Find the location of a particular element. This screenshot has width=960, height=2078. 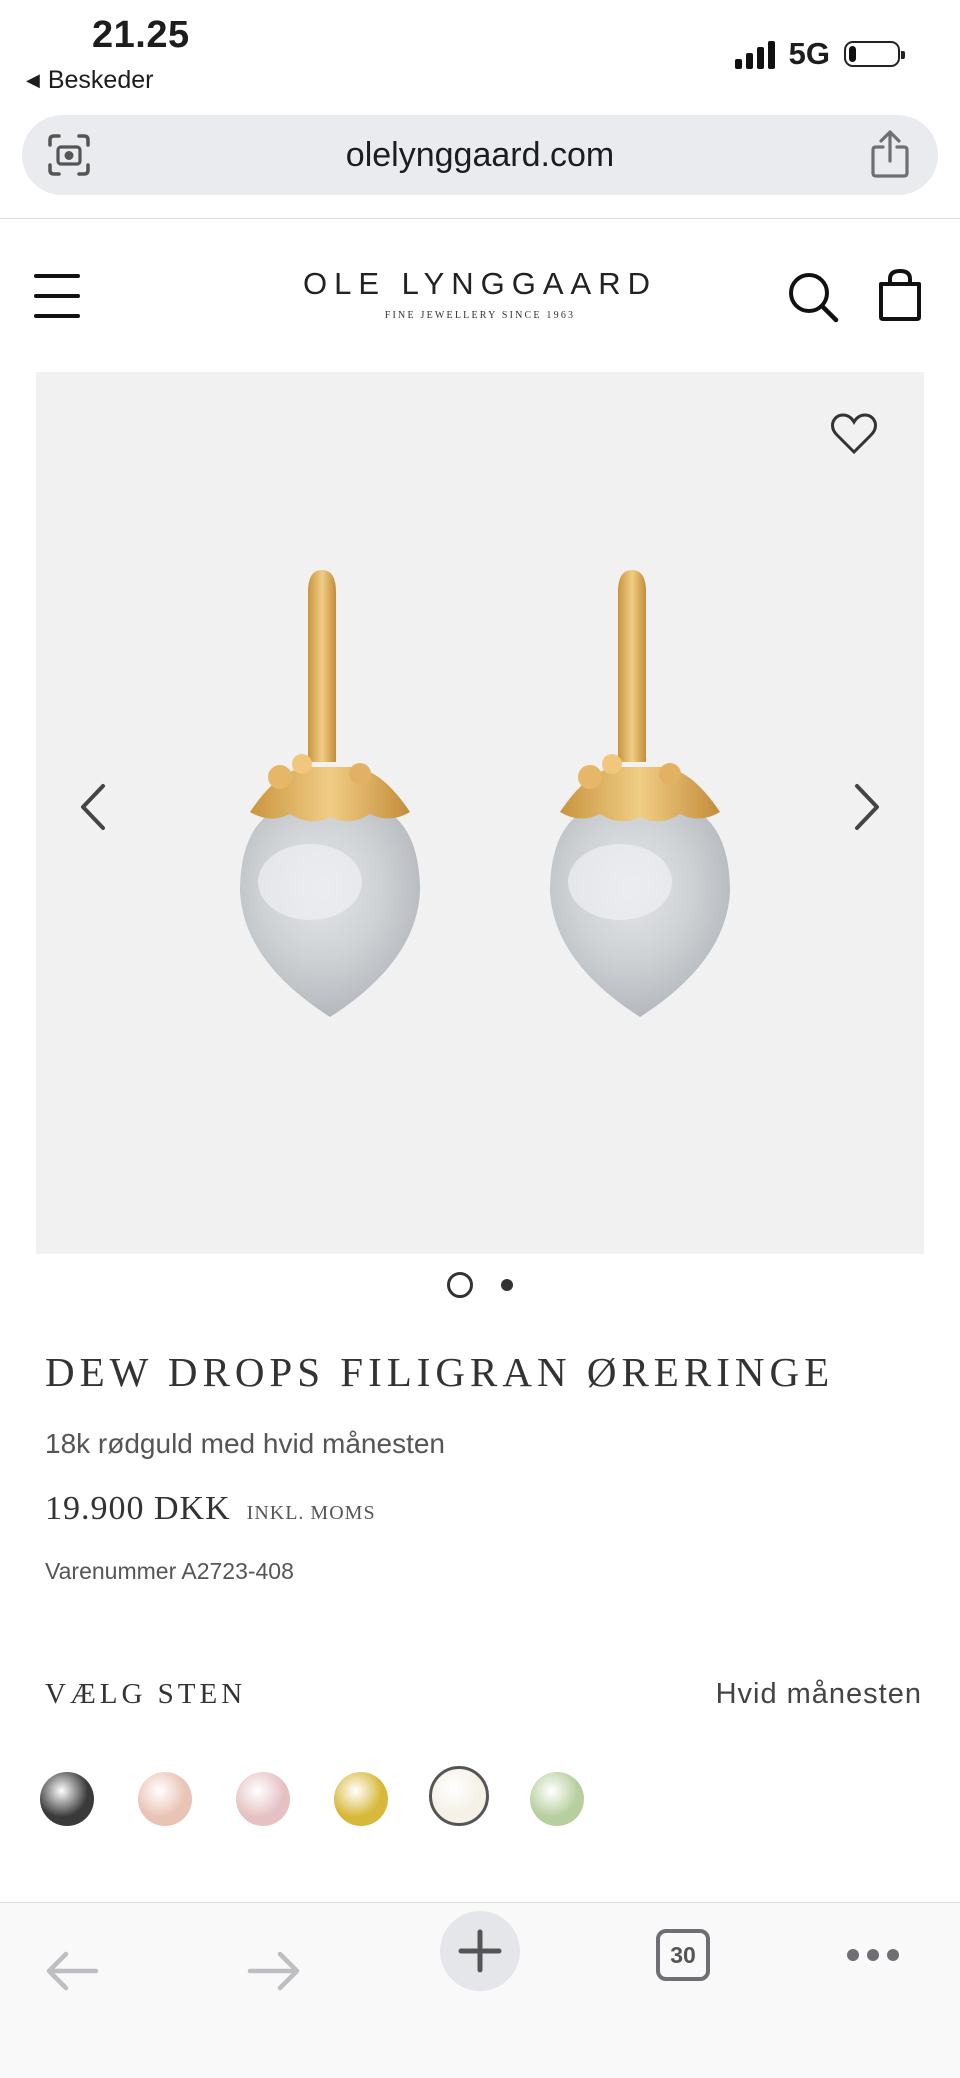

yellow-stone-swatch is located at coordinates (361, 1799).